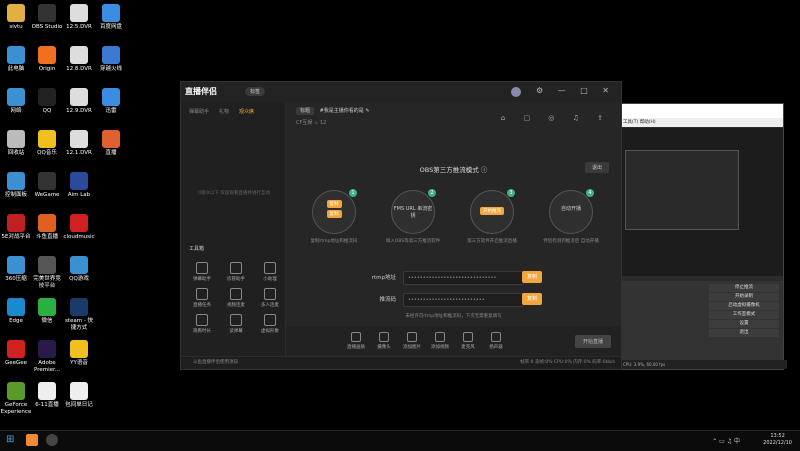  I want to click on copy-rtmp-button: 复制, so click(532, 277).